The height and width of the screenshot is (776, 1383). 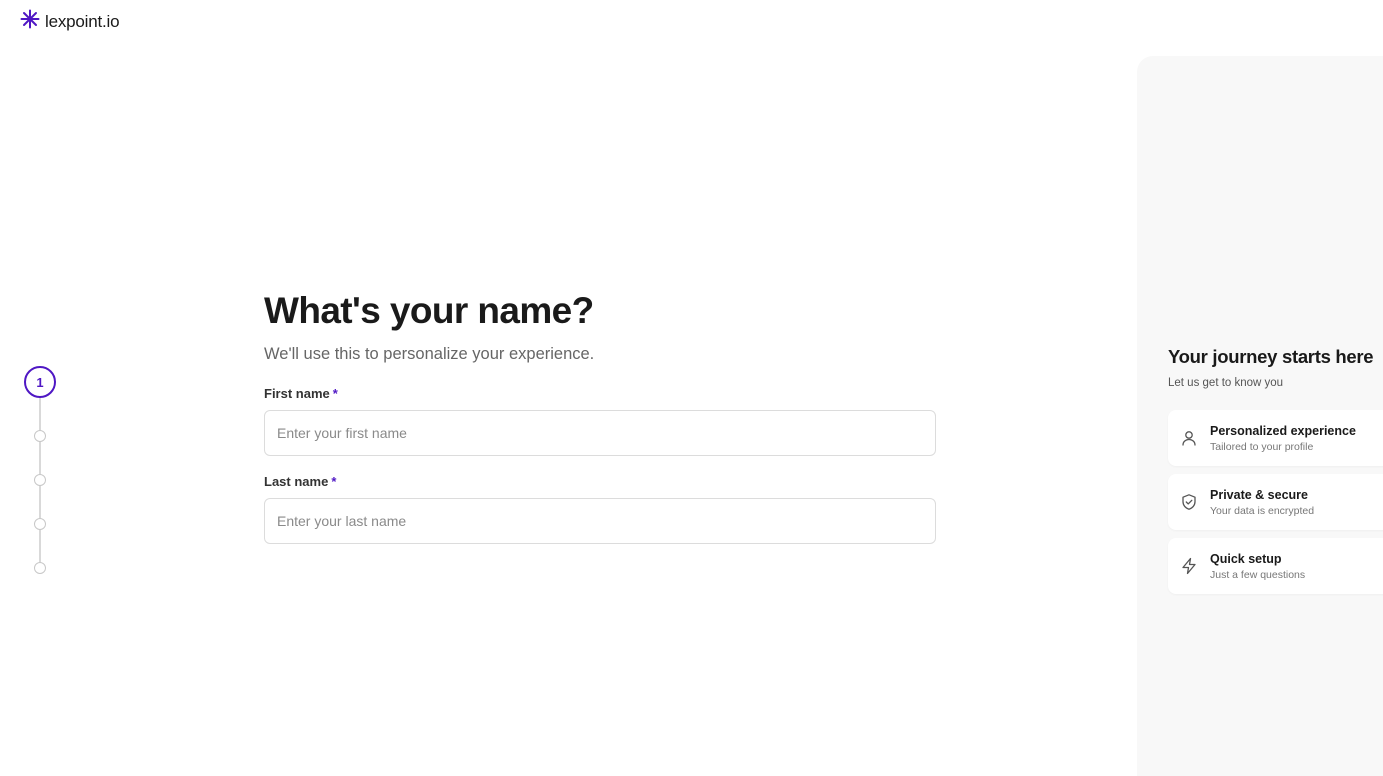 I want to click on last-name-field: Last name *, so click(x=600, y=509).